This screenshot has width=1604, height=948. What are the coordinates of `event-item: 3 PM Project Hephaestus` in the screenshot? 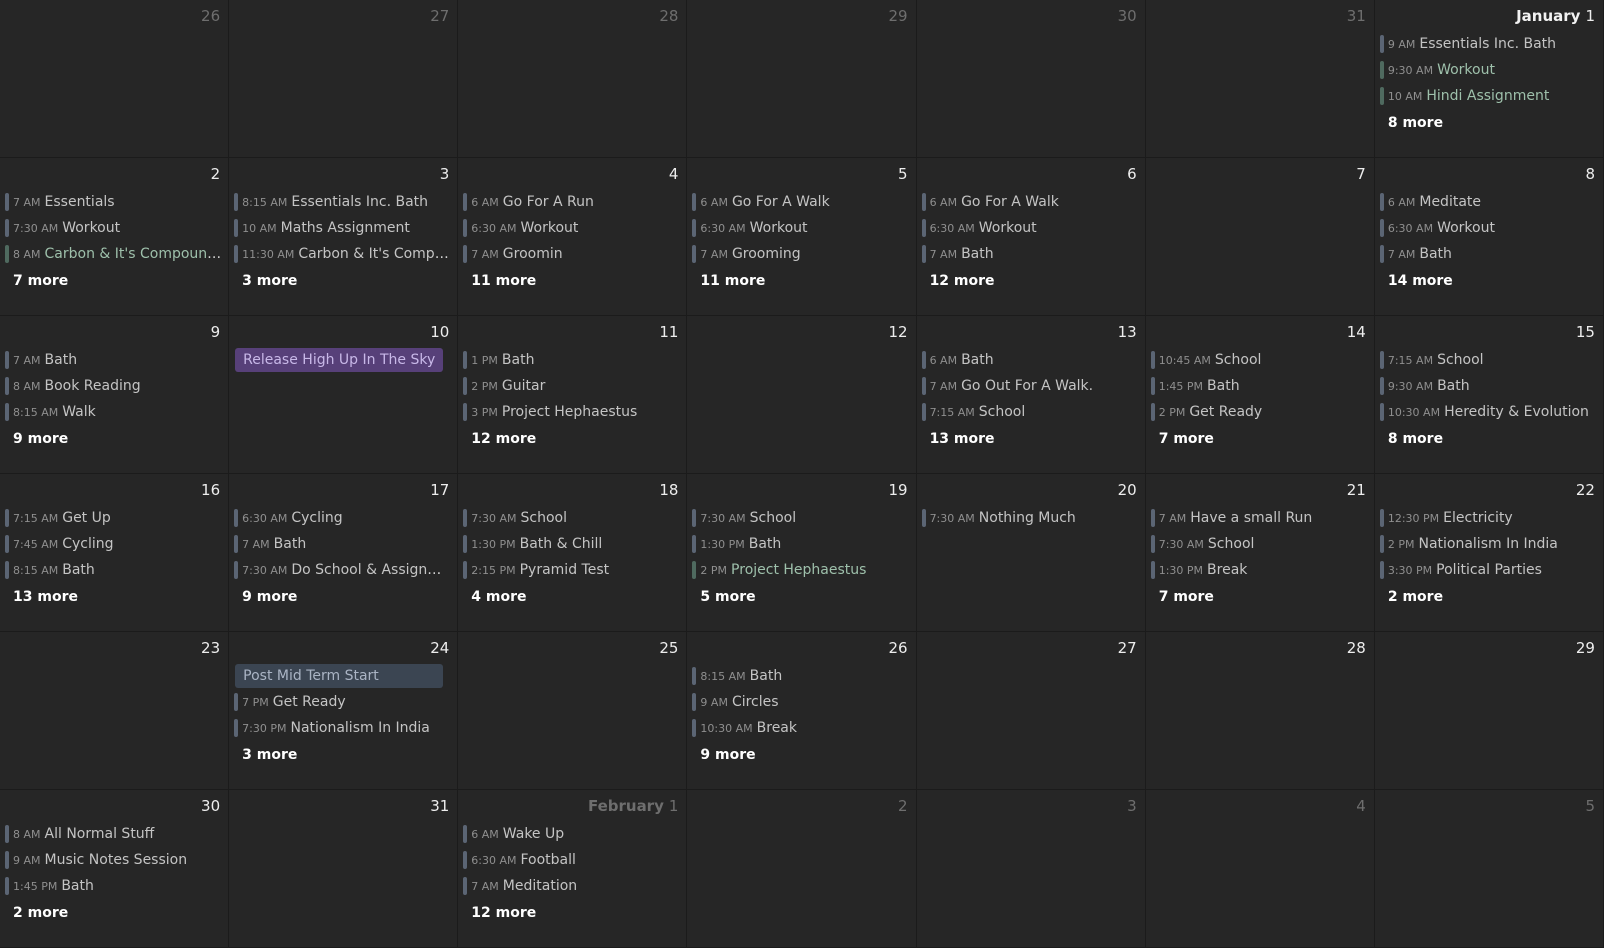 It's located at (571, 412).